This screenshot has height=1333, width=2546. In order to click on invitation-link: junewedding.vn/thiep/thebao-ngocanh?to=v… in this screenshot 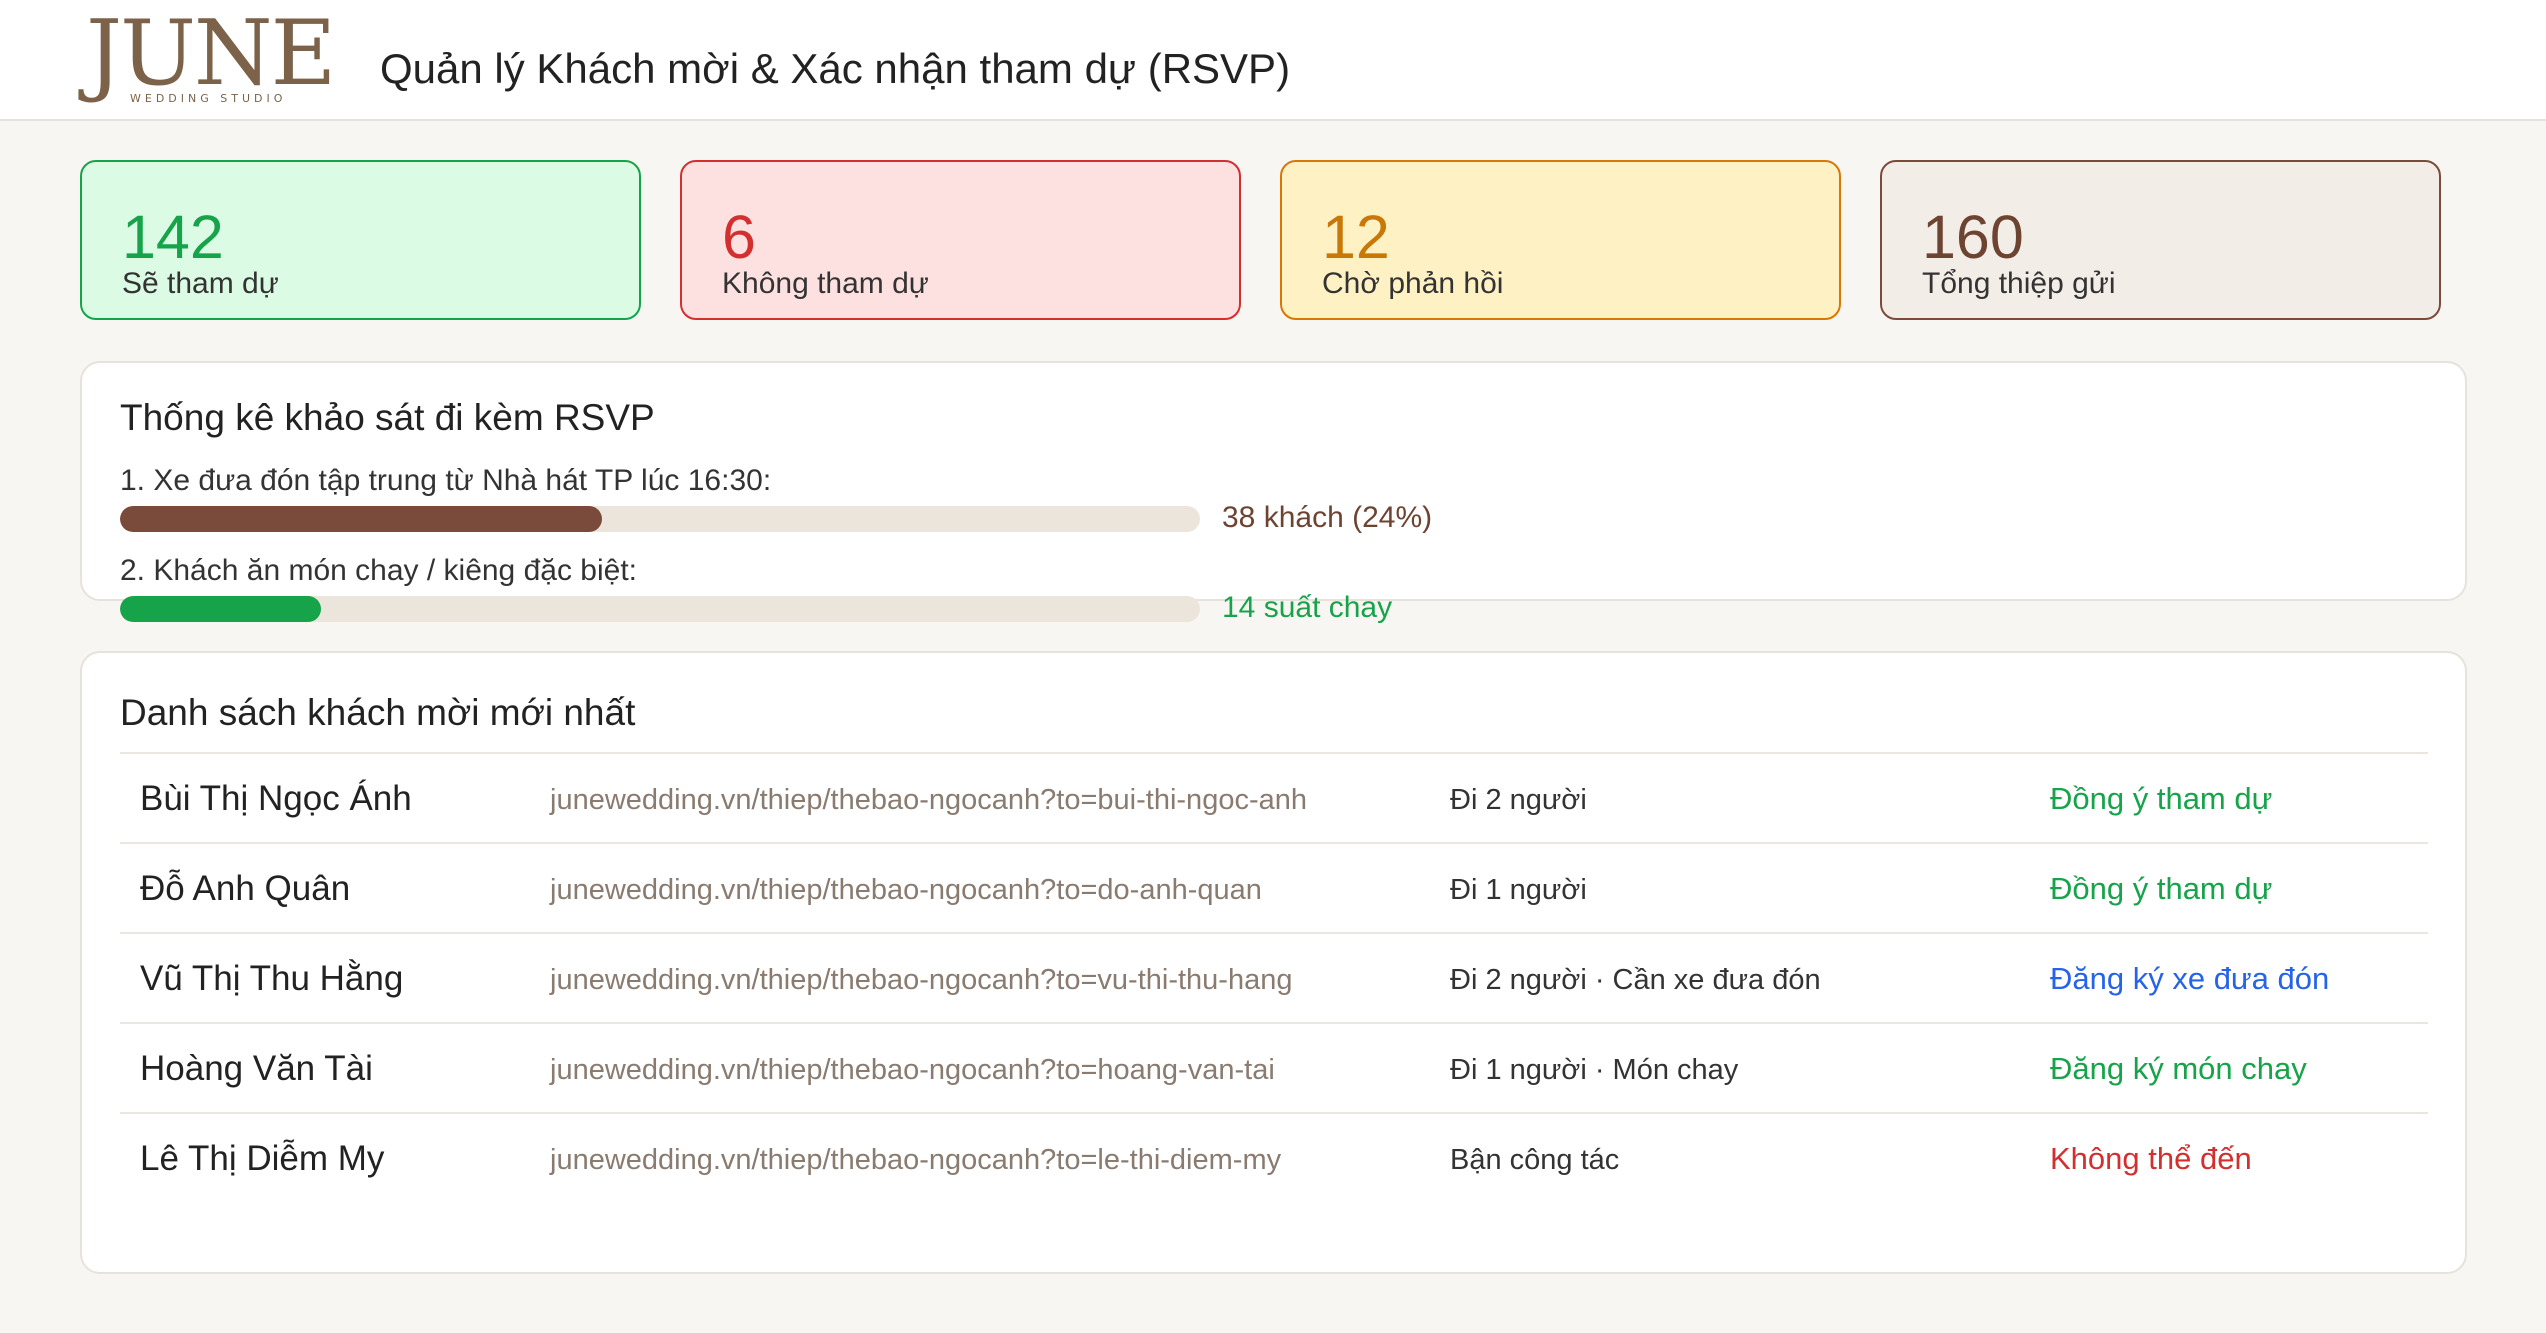, I will do `click(921, 980)`.